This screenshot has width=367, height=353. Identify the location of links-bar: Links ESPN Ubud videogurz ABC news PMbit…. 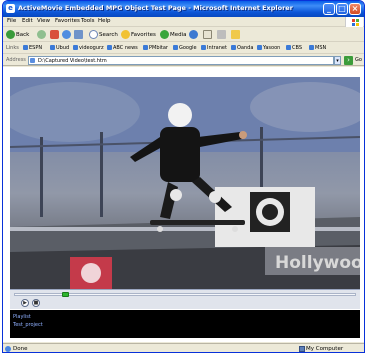
(183, 48).